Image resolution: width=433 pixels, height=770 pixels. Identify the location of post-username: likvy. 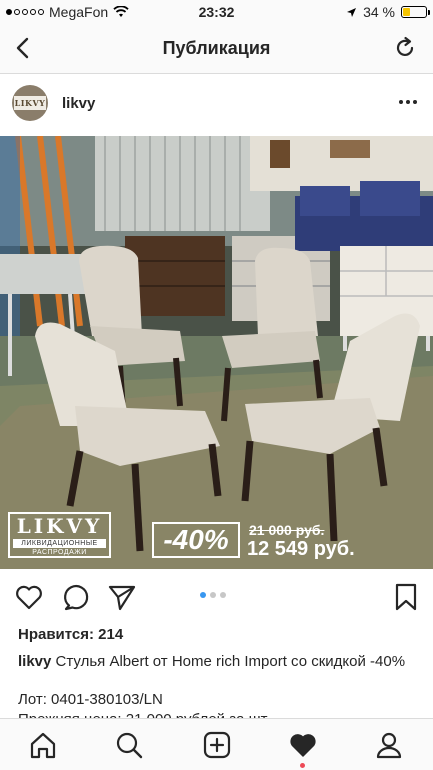
(78, 103).